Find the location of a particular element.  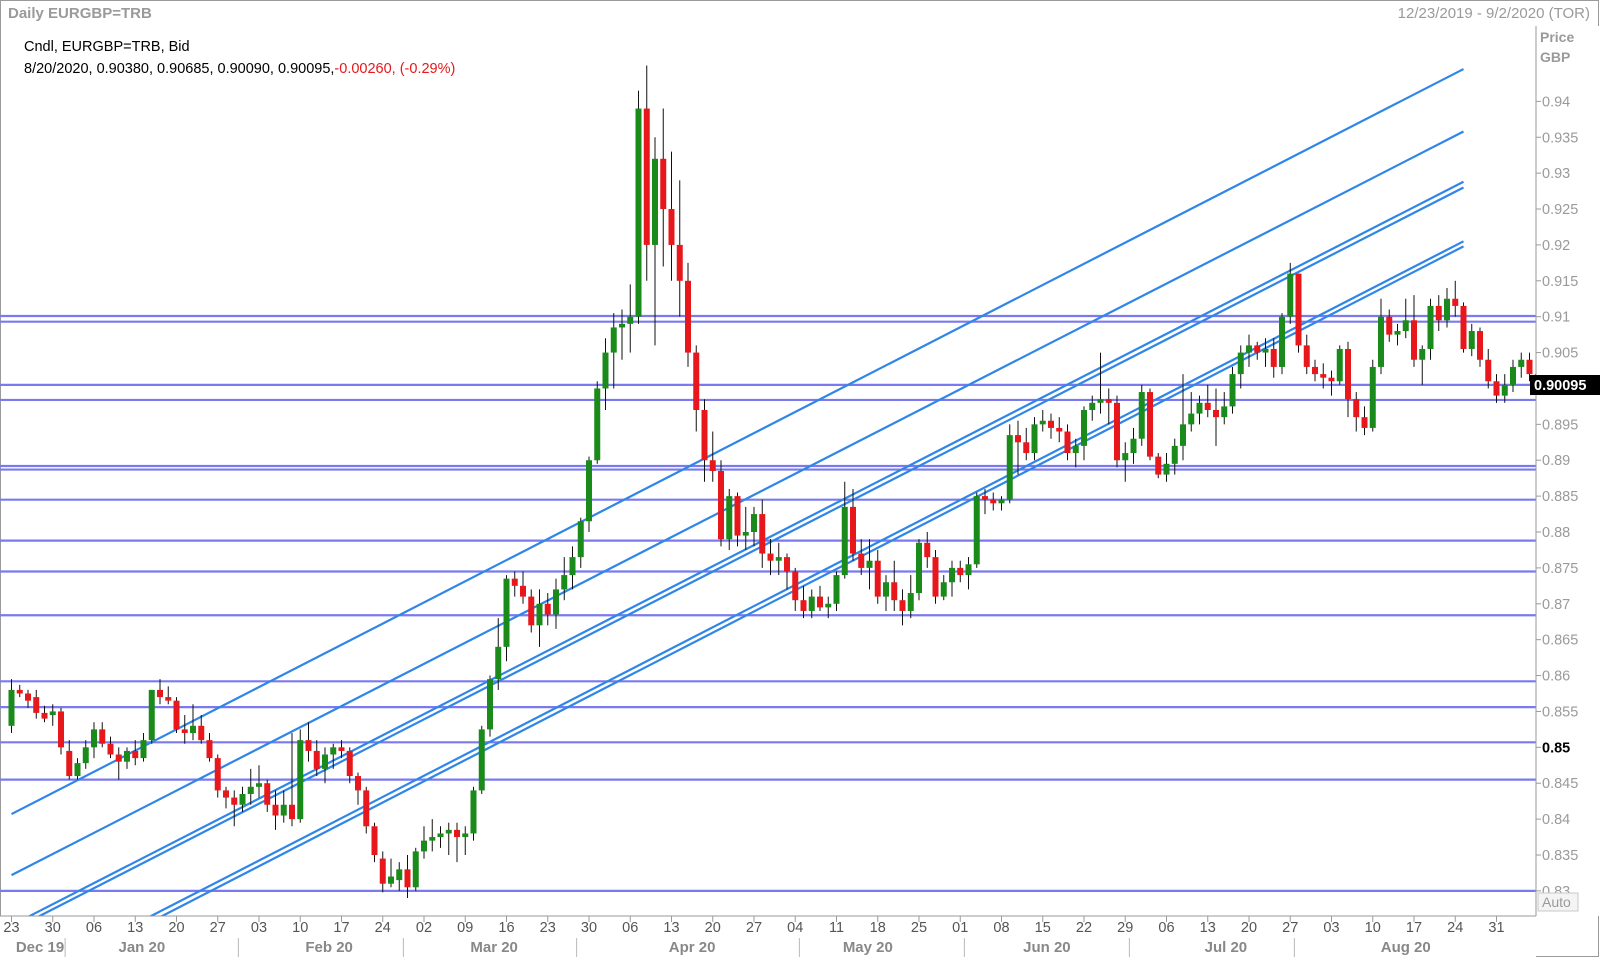

auto-button-label: Auto is located at coordinates (1556, 902).